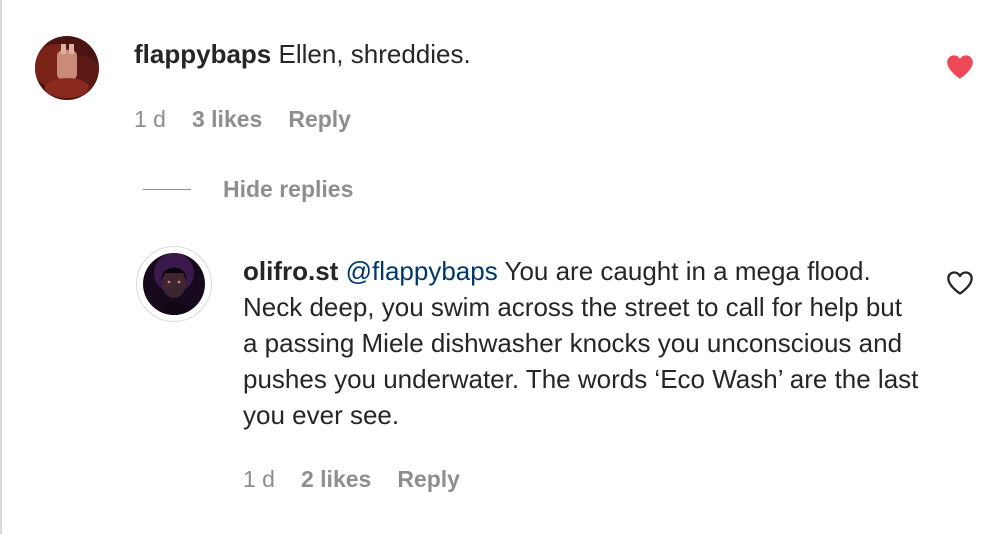 The image size is (1000, 534). What do you see at coordinates (290, 271) in the screenshot?
I see `reply-username: olifro.st` at bounding box center [290, 271].